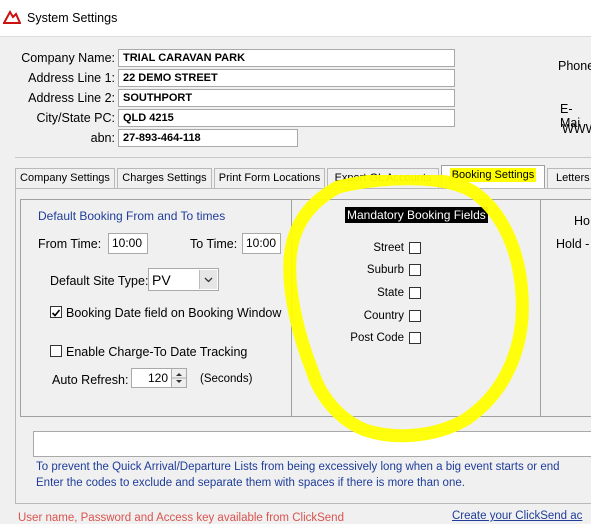 This screenshot has width=591, height=524. What do you see at coordinates (582, 221) in the screenshot?
I see `hold-label-1: Ho` at bounding box center [582, 221].